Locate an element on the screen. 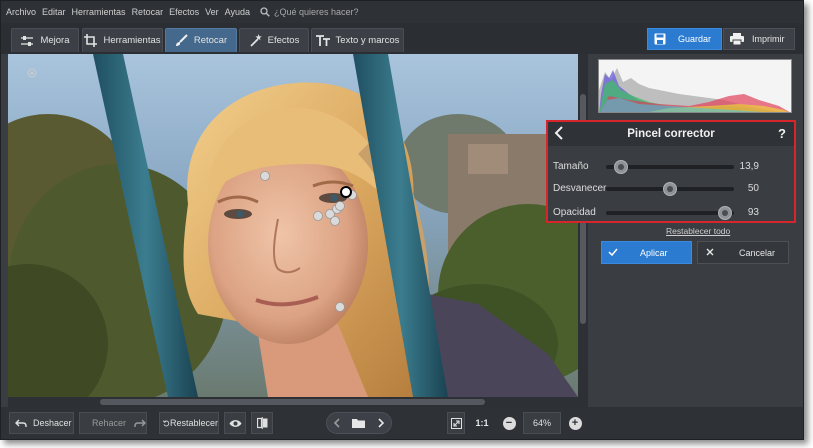 Image resolution: width=813 pixels, height=448 pixels. cancel-button: Cancelar is located at coordinates (743, 252).